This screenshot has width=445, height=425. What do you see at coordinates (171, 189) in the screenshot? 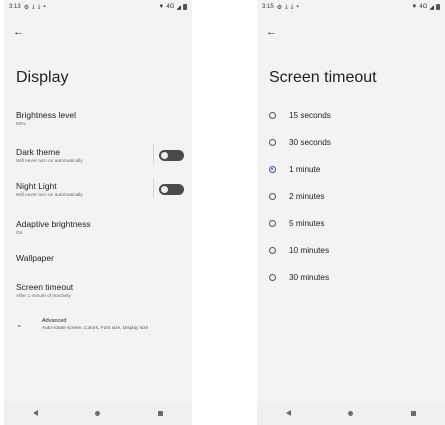
I see `night-light-toggle` at bounding box center [171, 189].